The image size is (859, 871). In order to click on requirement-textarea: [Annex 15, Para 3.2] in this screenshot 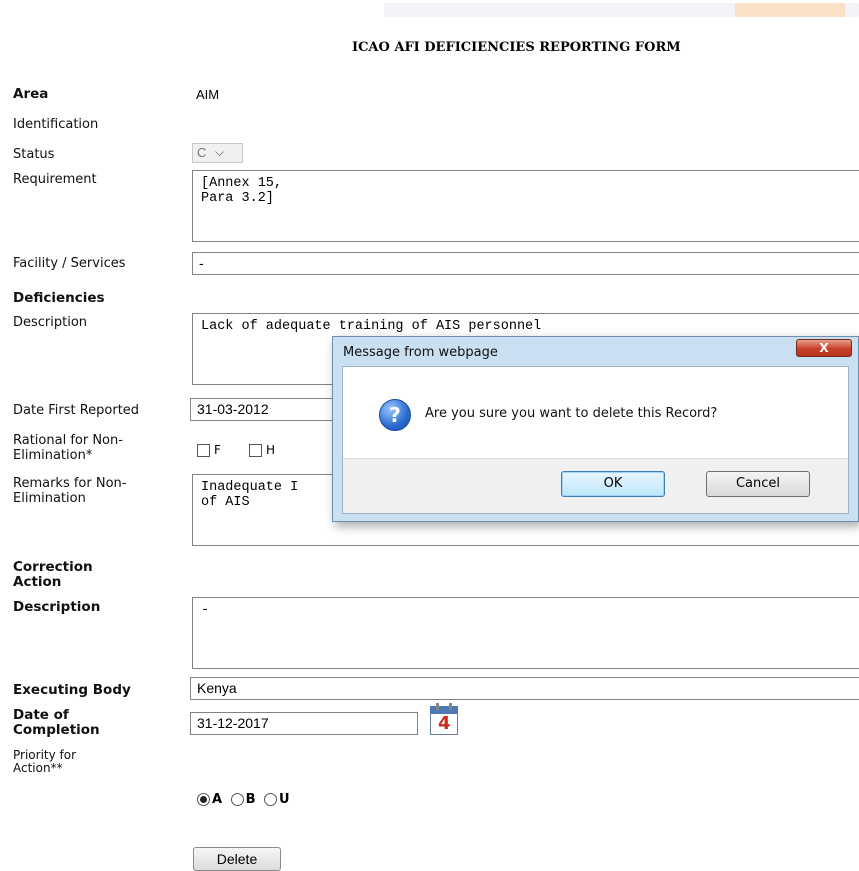, I will do `click(525, 206)`.